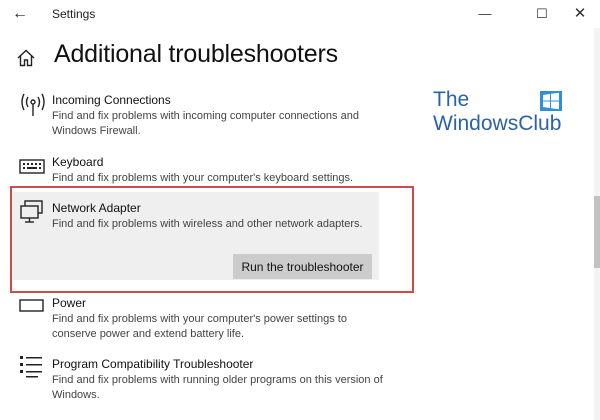 The image size is (600, 420). What do you see at coordinates (597, 232) in the screenshot?
I see `scrollbar-thumb` at bounding box center [597, 232].